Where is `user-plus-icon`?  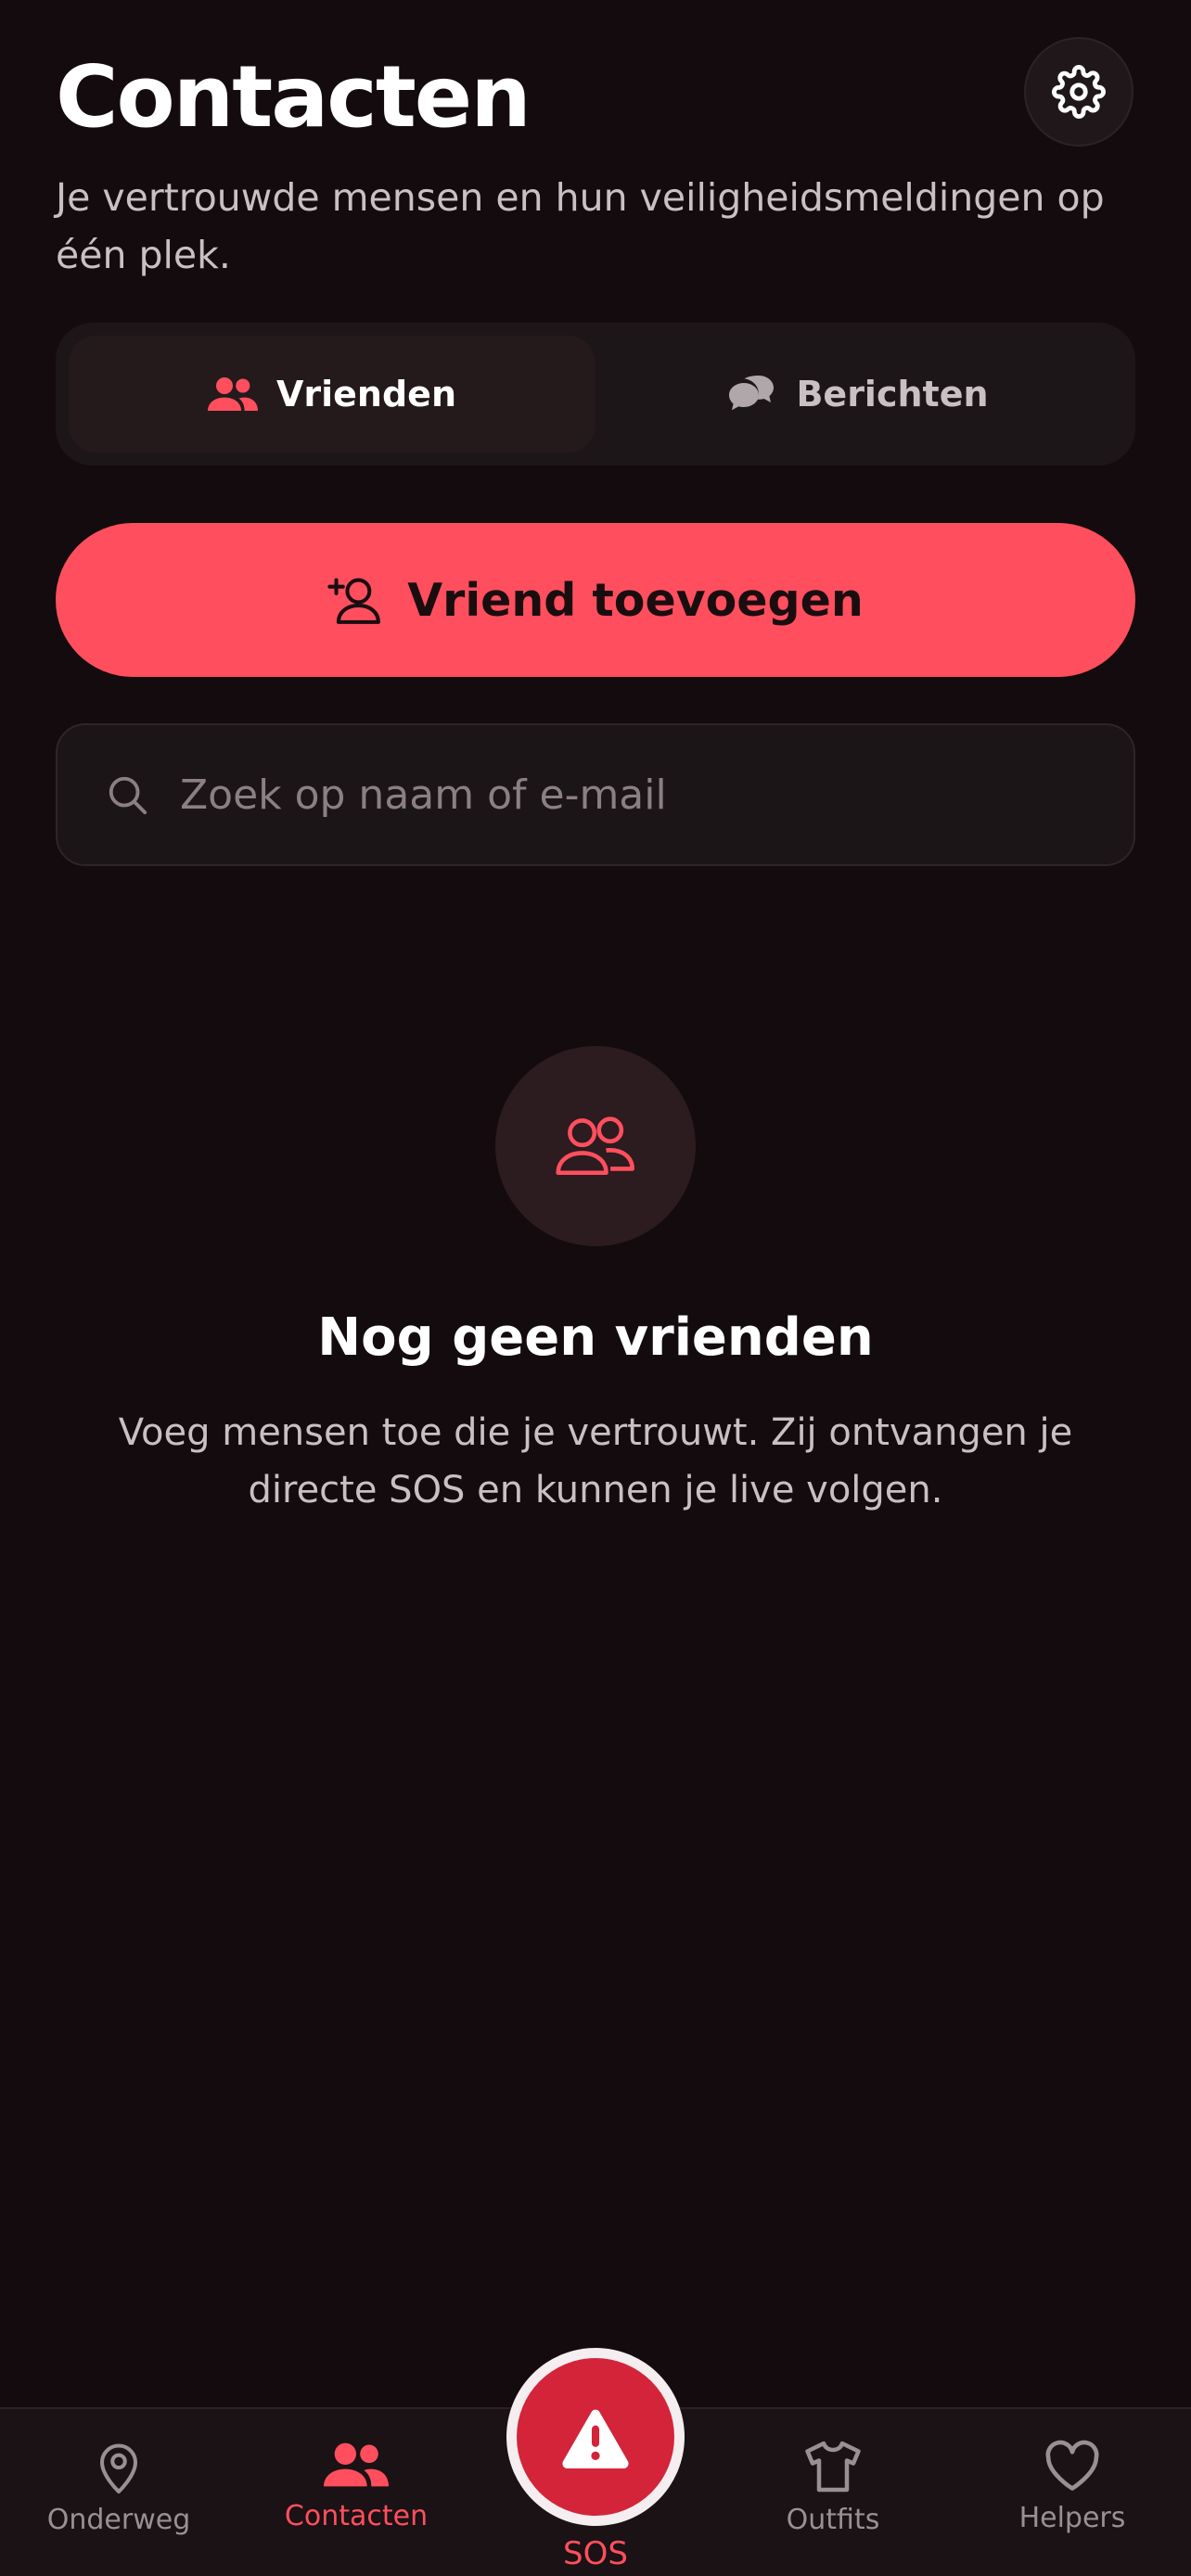 user-plus-icon is located at coordinates (354, 601).